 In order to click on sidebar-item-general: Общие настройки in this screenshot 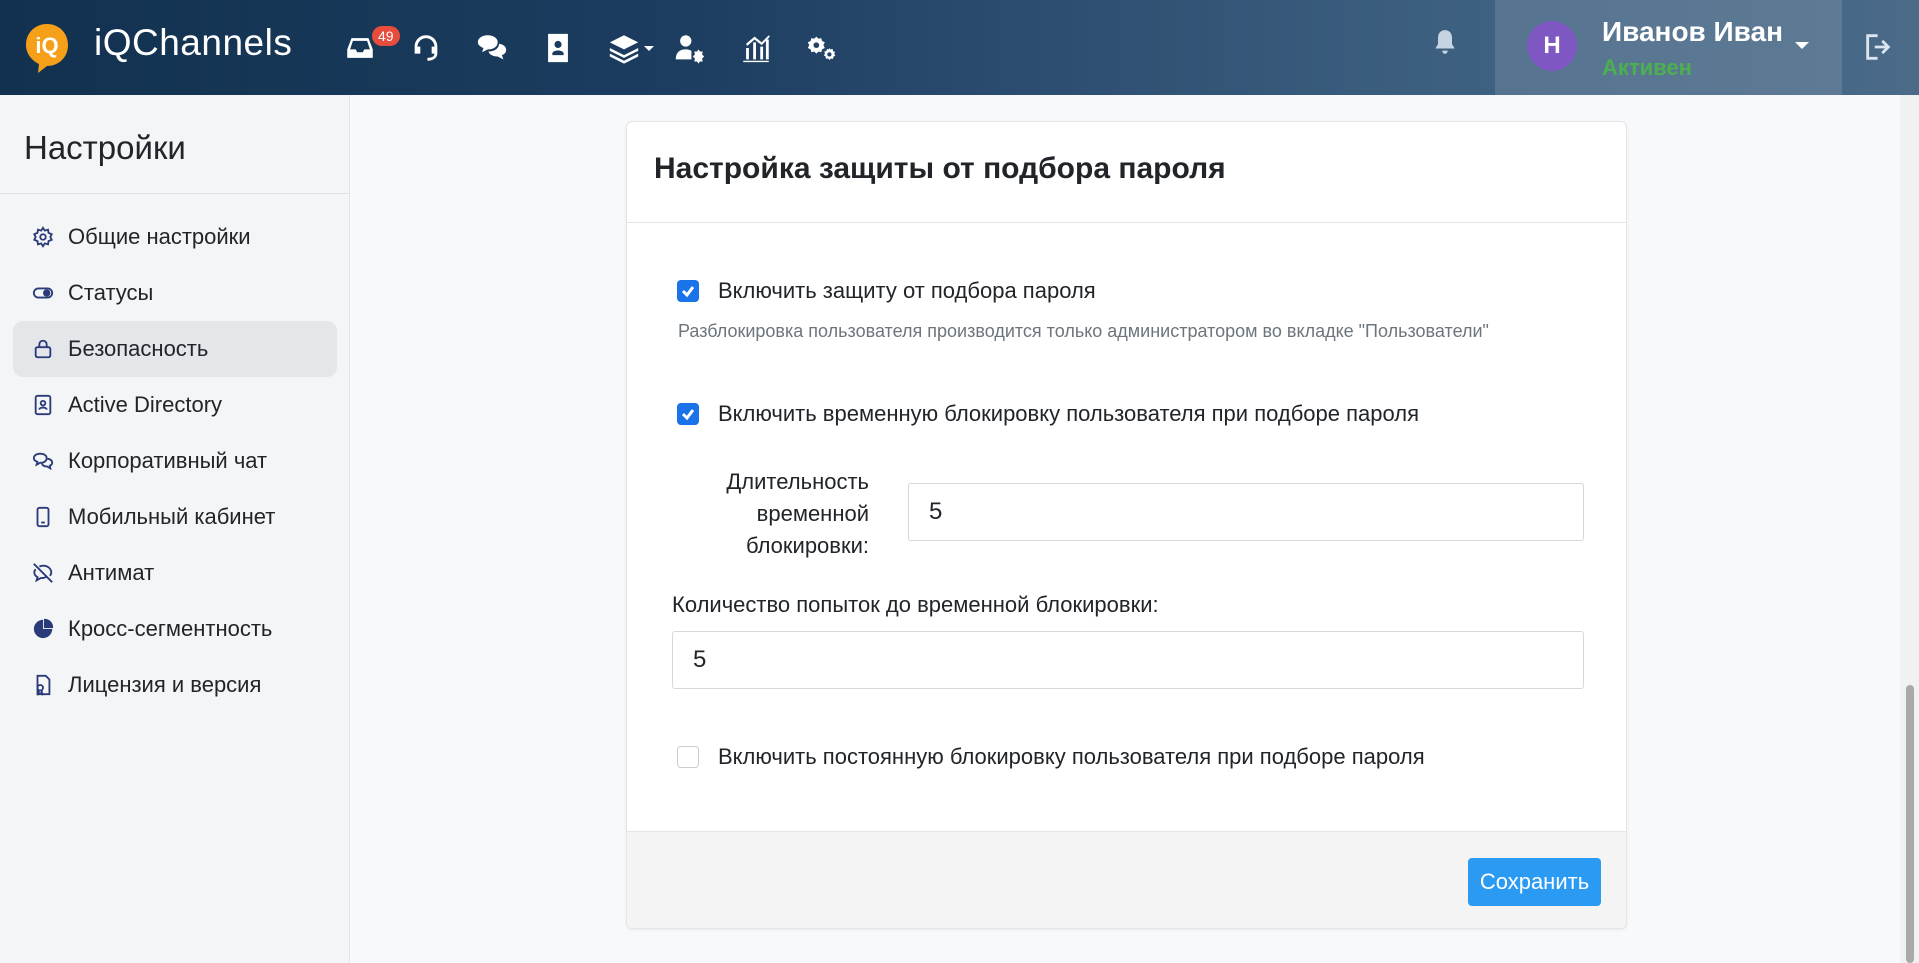, I will do `click(175, 237)`.